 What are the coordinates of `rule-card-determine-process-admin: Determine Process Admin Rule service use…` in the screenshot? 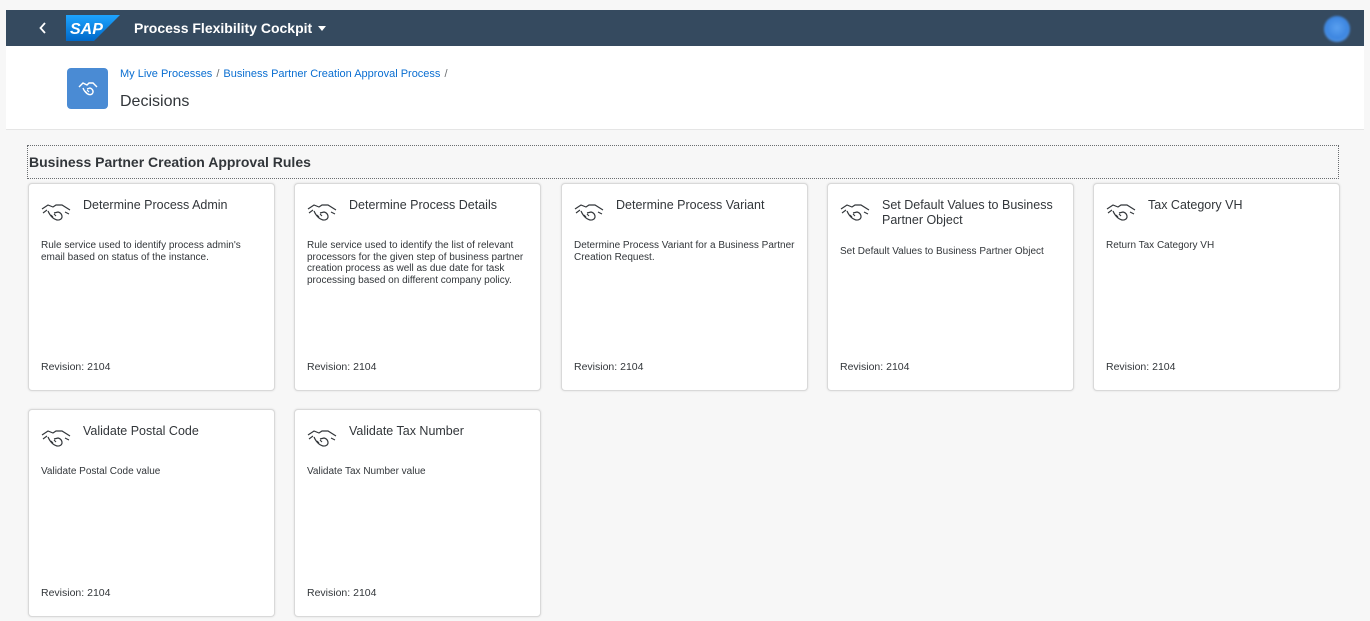 It's located at (151, 287).